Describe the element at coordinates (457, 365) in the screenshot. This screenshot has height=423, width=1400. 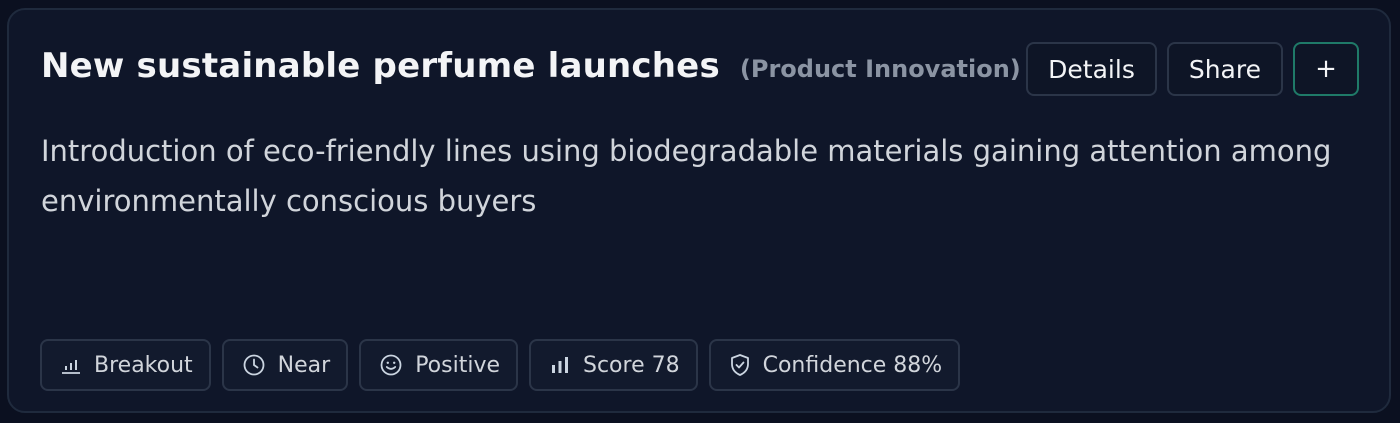
I see `chip-label: Positive` at that location.